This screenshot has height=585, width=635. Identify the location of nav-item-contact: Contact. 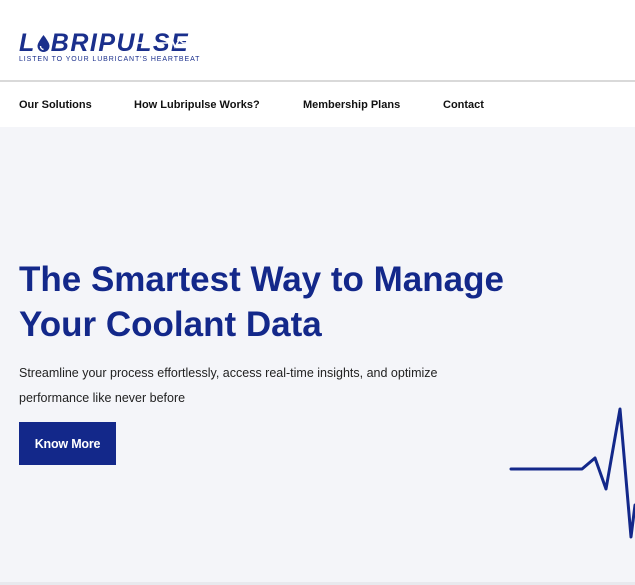
(463, 105).